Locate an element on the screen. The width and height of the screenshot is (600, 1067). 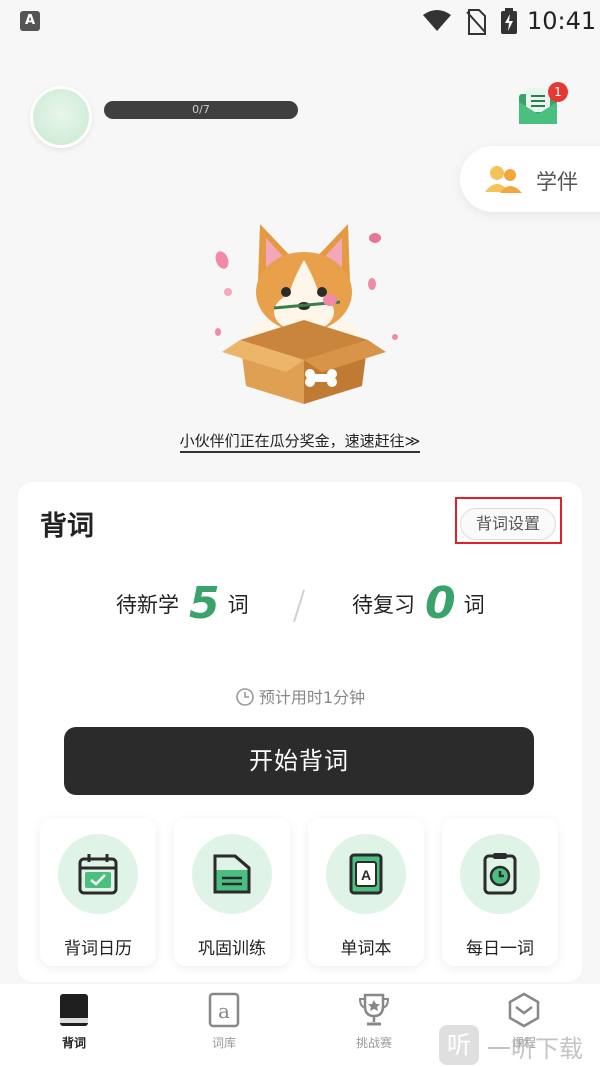
annotation-highlight-box is located at coordinates (508, 520).